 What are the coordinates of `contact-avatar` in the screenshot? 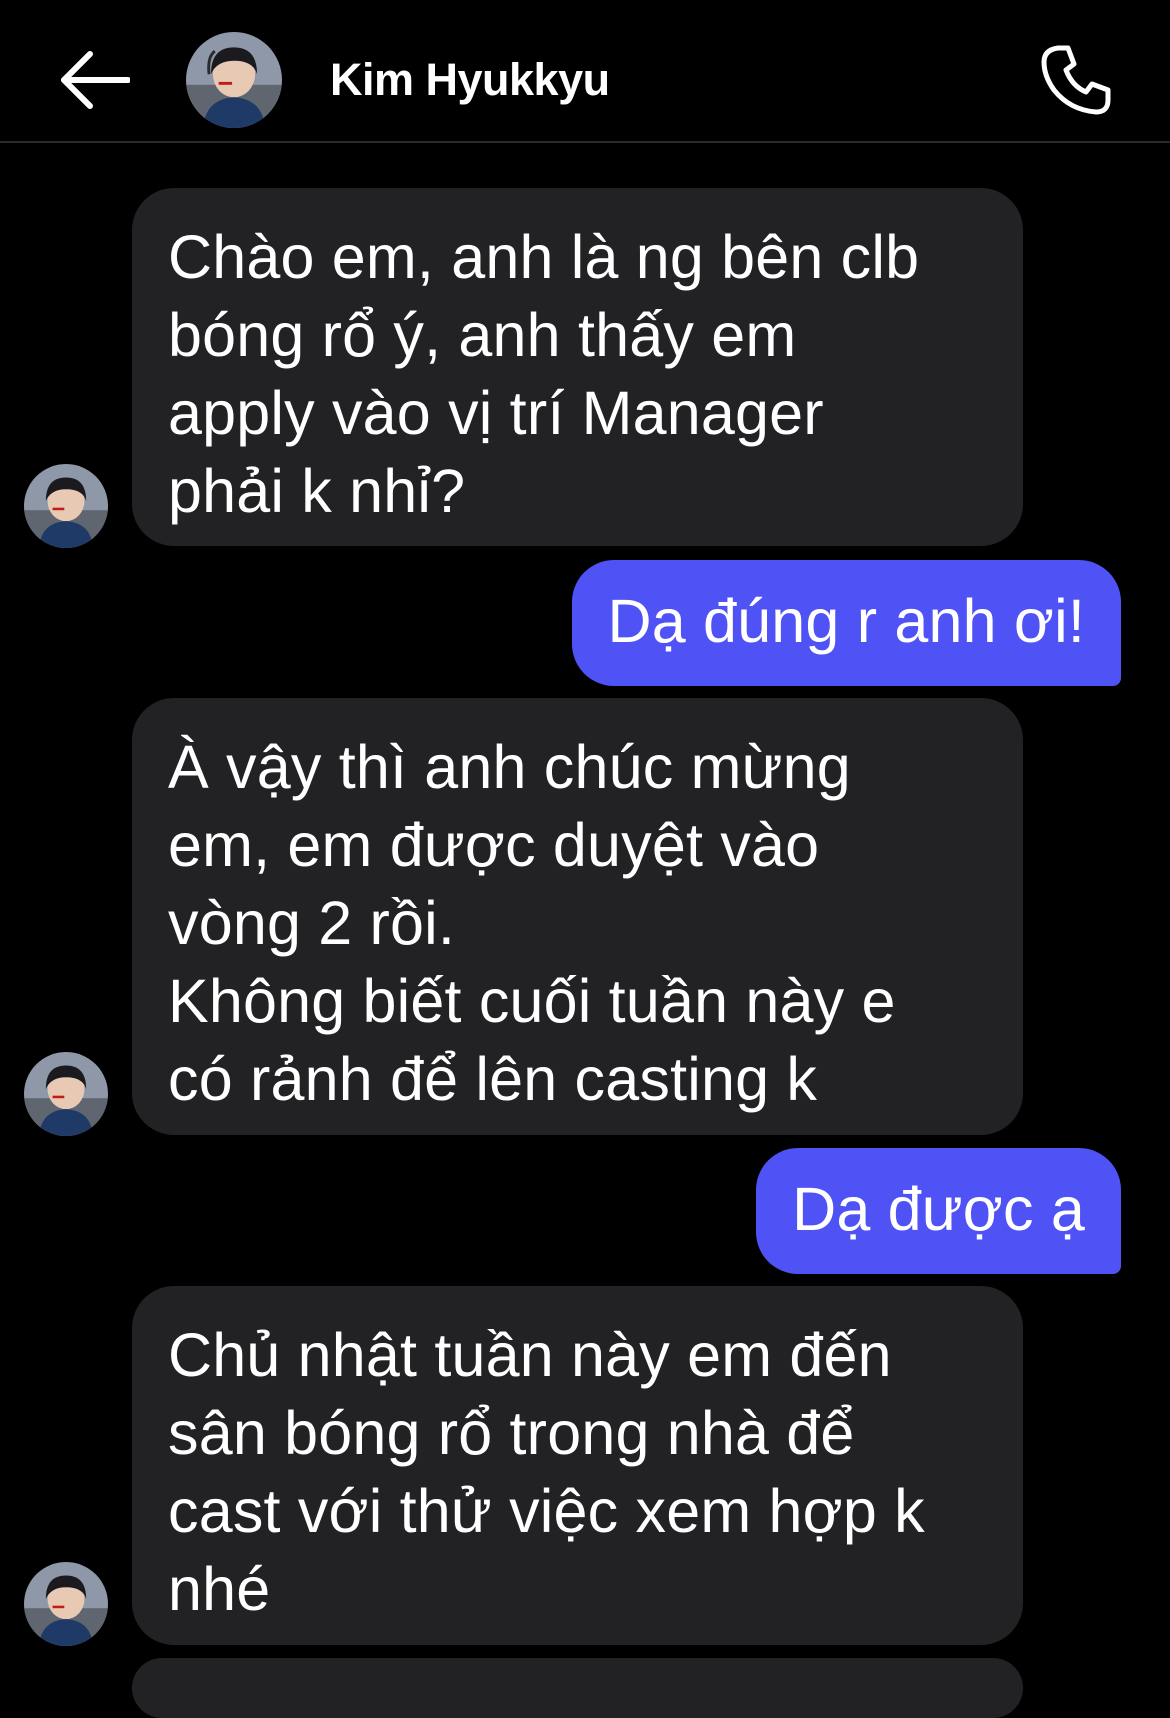 It's located at (234, 80).